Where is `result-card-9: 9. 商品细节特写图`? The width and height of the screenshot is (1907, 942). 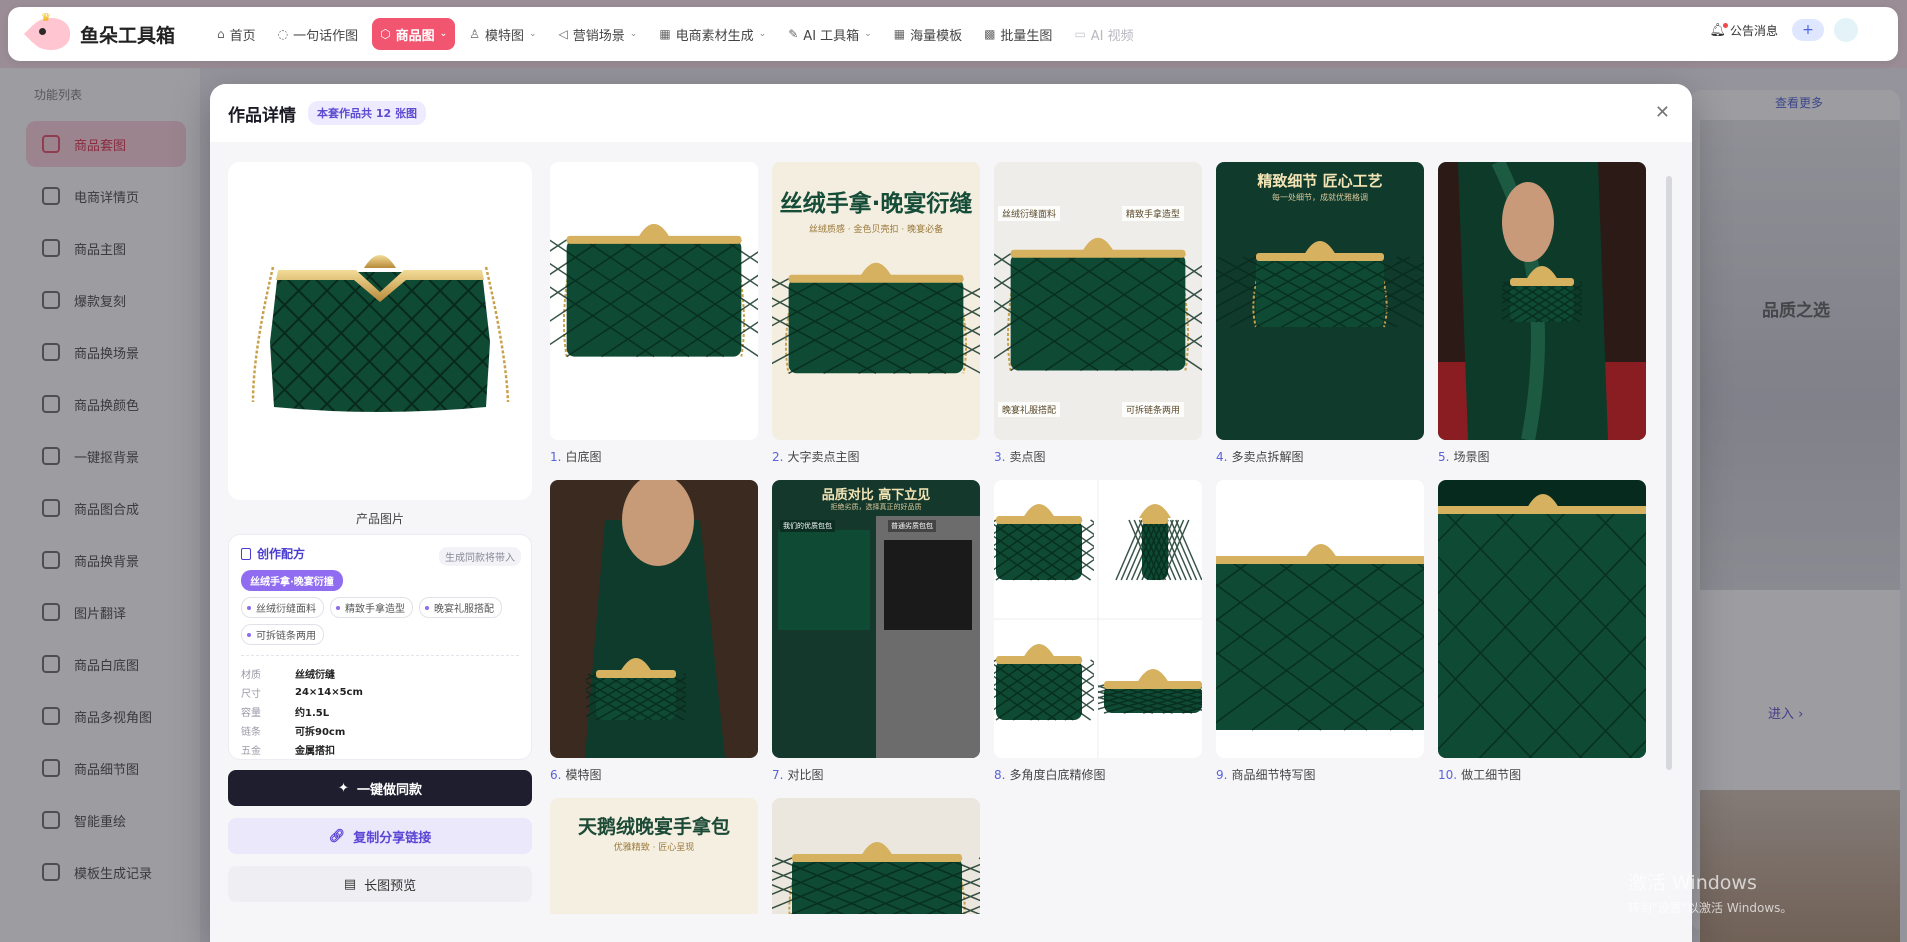 result-card-9: 9. 商品细节特写图 is located at coordinates (1320, 631).